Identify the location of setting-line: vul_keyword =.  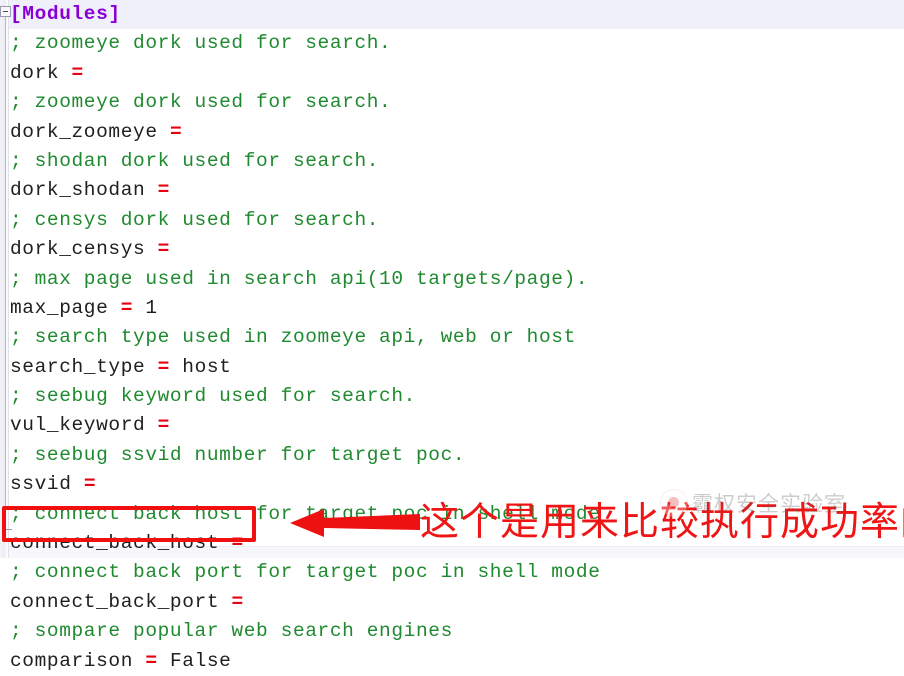
(457, 425).